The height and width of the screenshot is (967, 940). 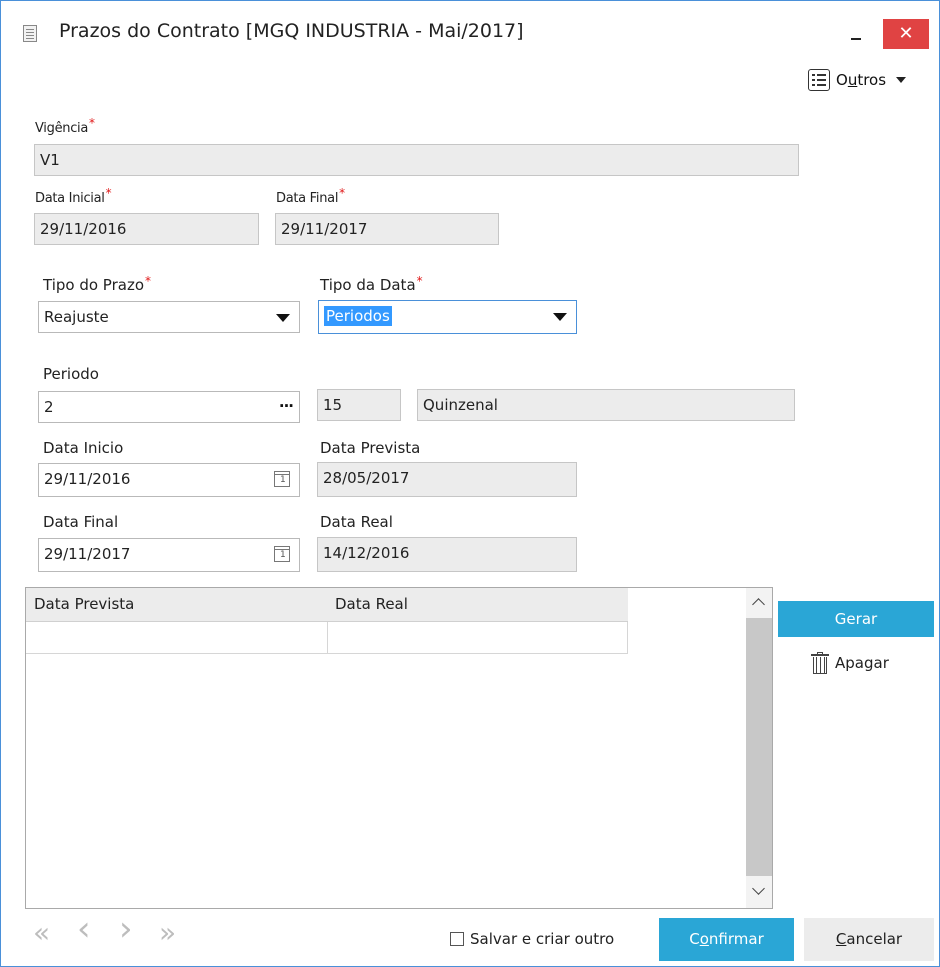 I want to click on periodo-value: 2, so click(x=49, y=407).